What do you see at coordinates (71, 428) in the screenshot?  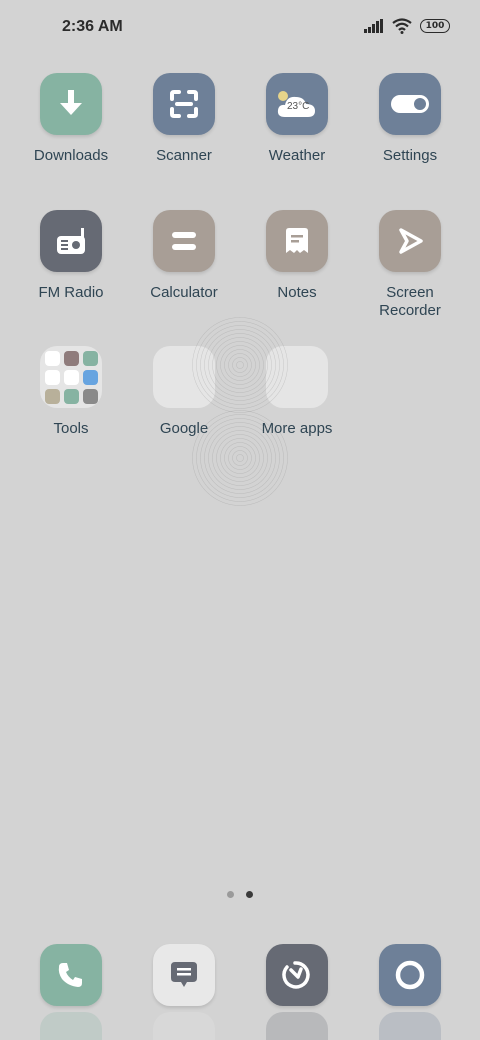 I see `folder-label: Tools` at bounding box center [71, 428].